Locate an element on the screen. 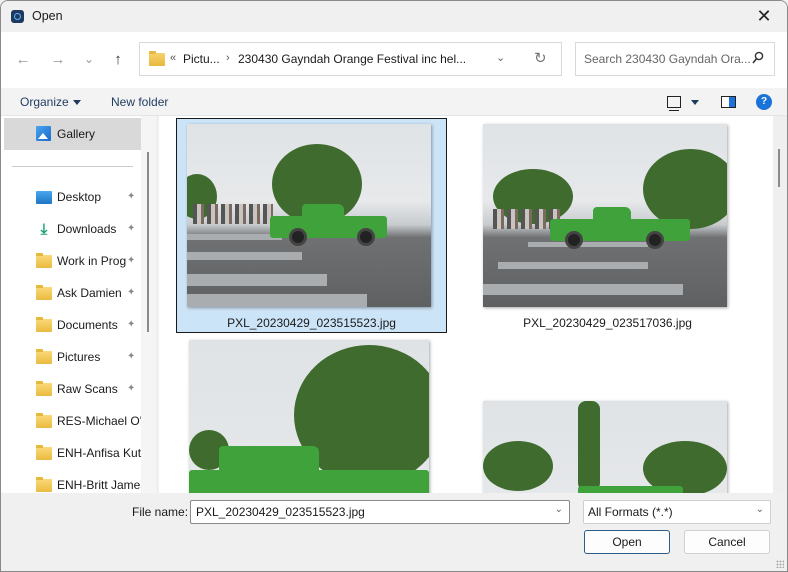  view-options-caret-icon is located at coordinates (695, 102).